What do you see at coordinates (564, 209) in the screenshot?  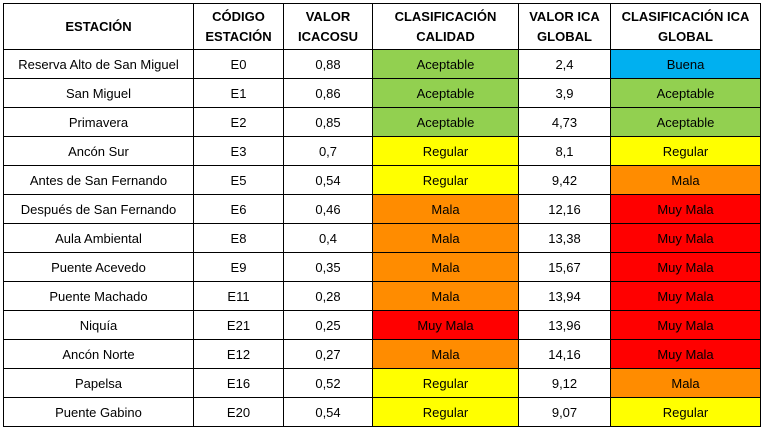 I see `ica-global-value-cell: 12,16` at bounding box center [564, 209].